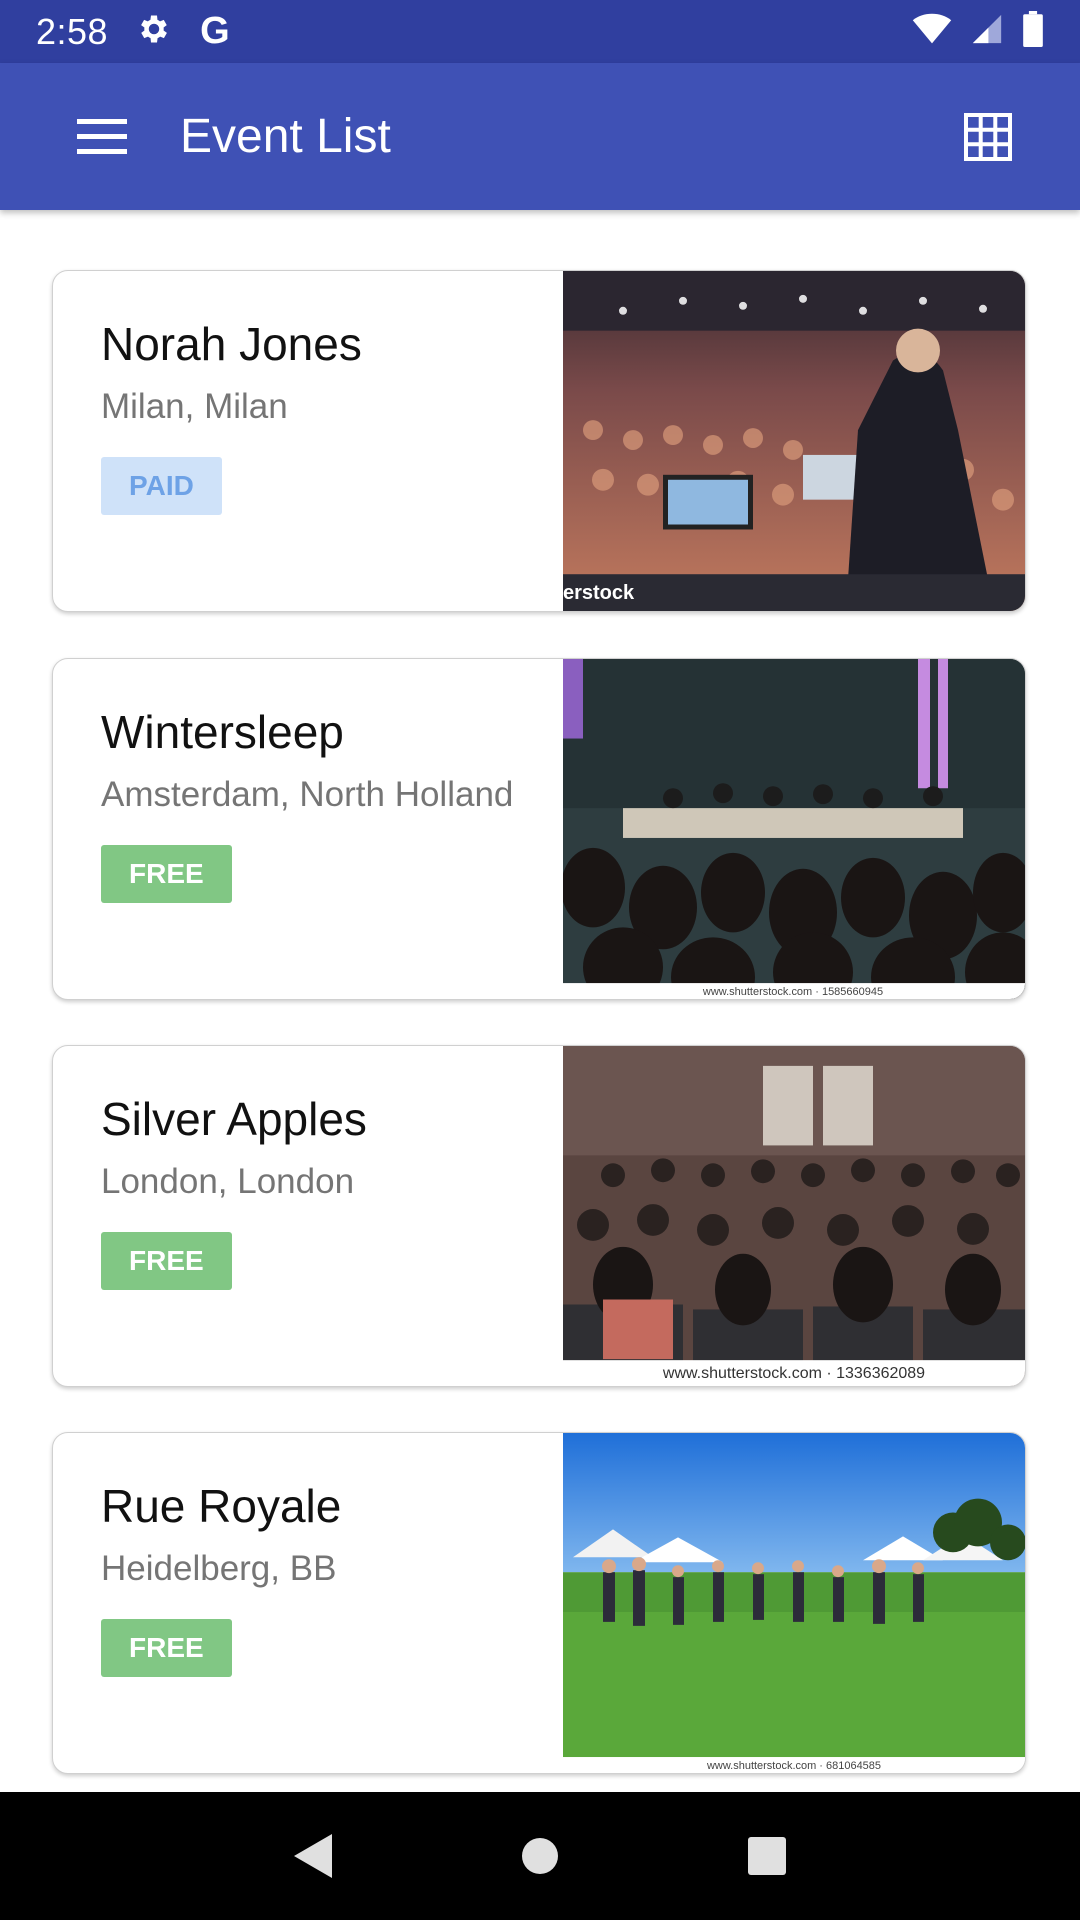 The image size is (1080, 1920). What do you see at coordinates (987, 31) in the screenshot?
I see `cellular-signal-icon` at bounding box center [987, 31].